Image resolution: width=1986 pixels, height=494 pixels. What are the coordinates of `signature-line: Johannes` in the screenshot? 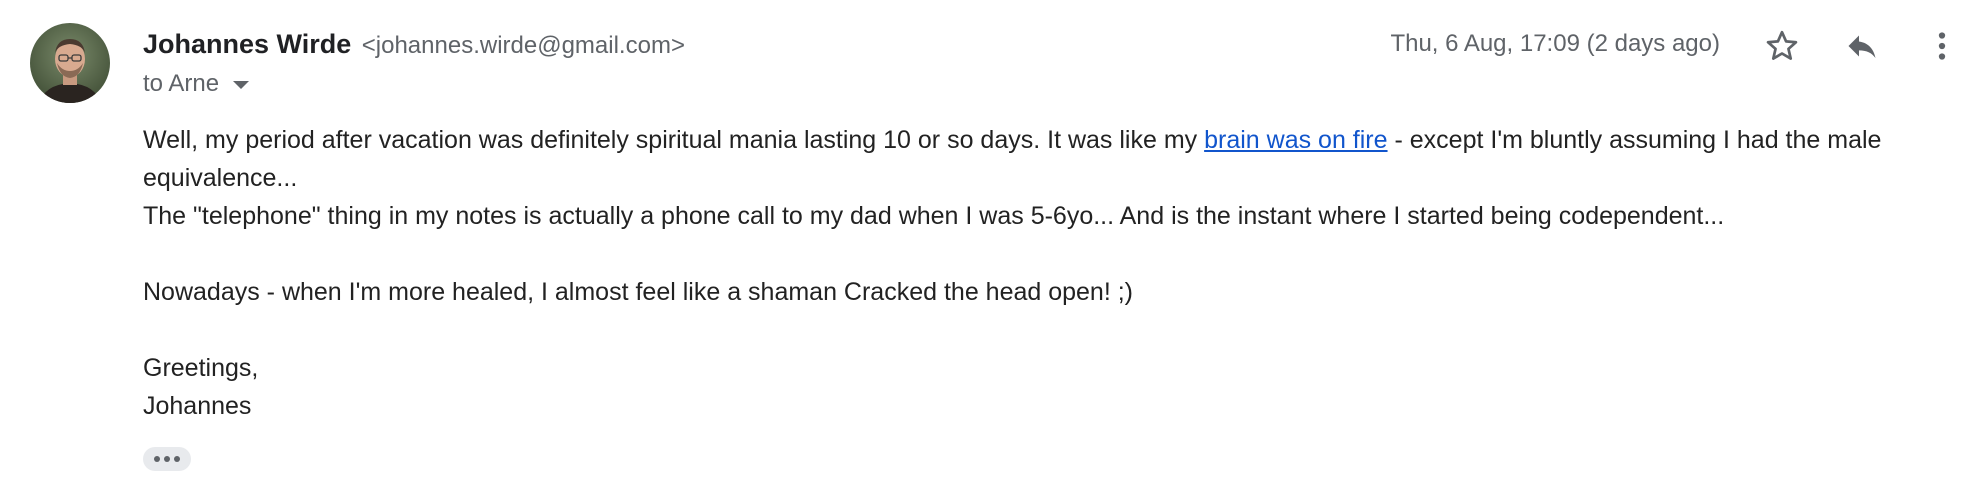 It's located at (197, 406).